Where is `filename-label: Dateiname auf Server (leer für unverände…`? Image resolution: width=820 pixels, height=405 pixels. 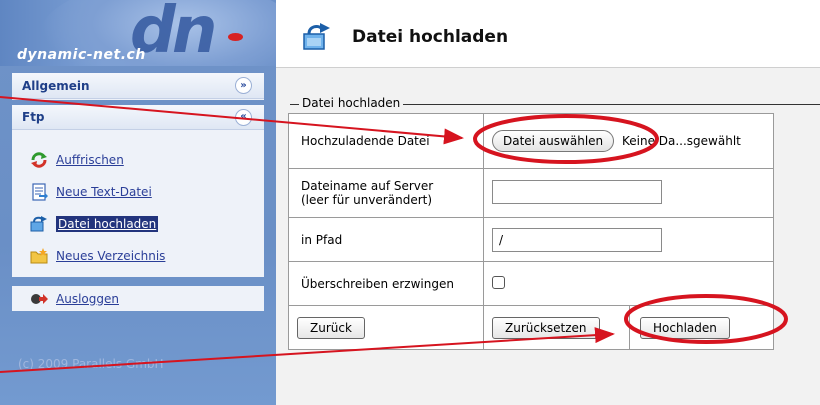
filename-label: Dateiname auf Server (leer für unverände… is located at coordinates (386, 193).